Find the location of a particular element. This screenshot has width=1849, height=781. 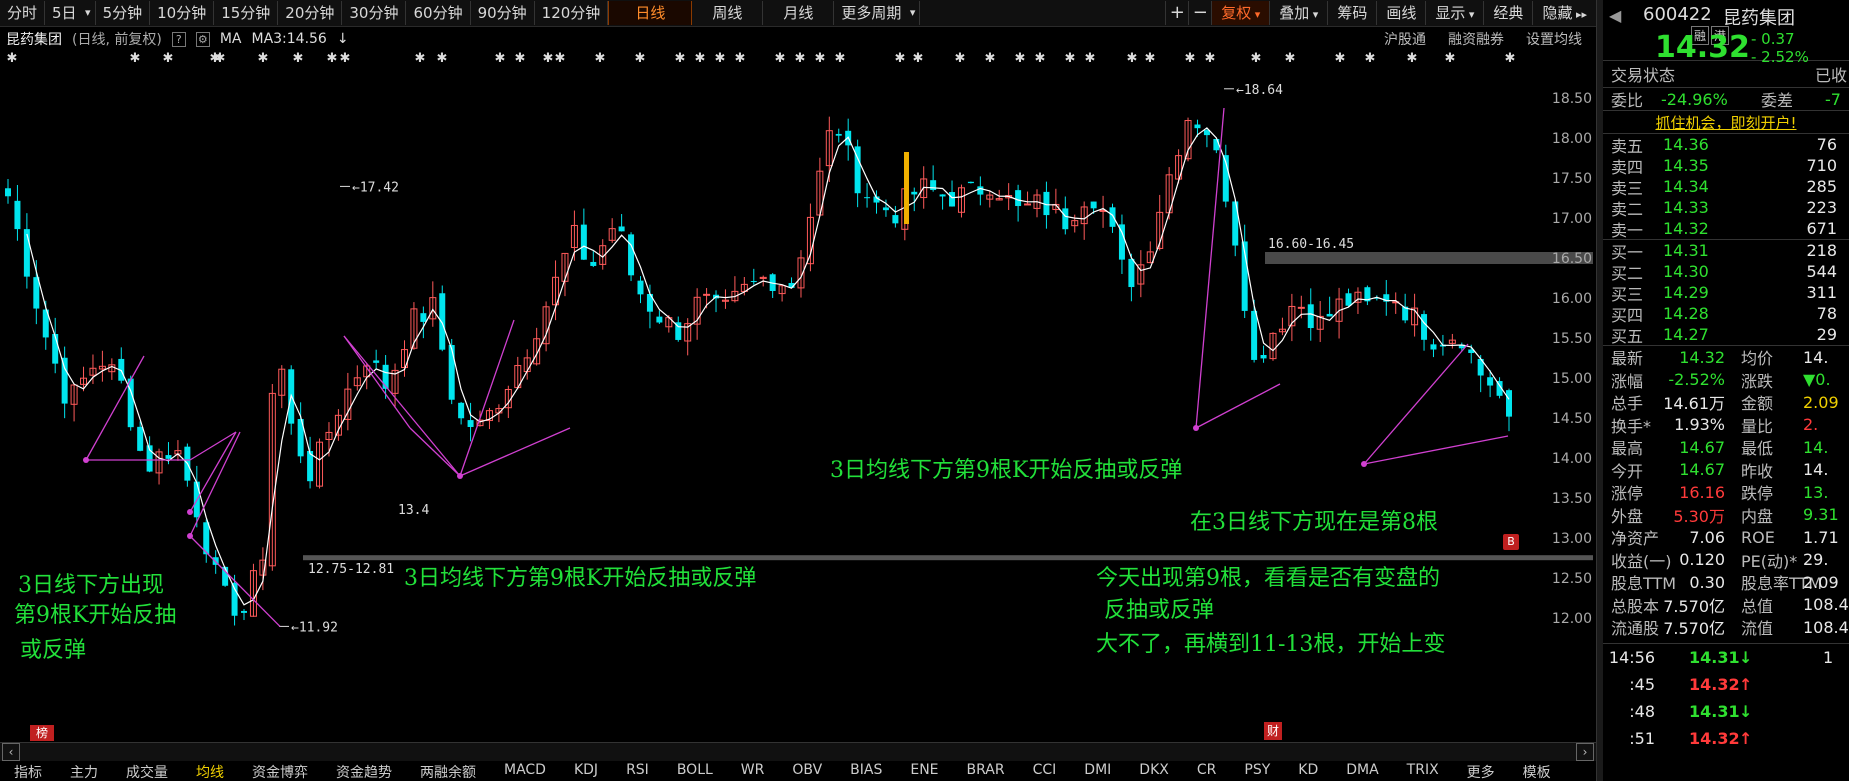

order-book-row: 卖五 14.36 76 is located at coordinates (1726, 145).